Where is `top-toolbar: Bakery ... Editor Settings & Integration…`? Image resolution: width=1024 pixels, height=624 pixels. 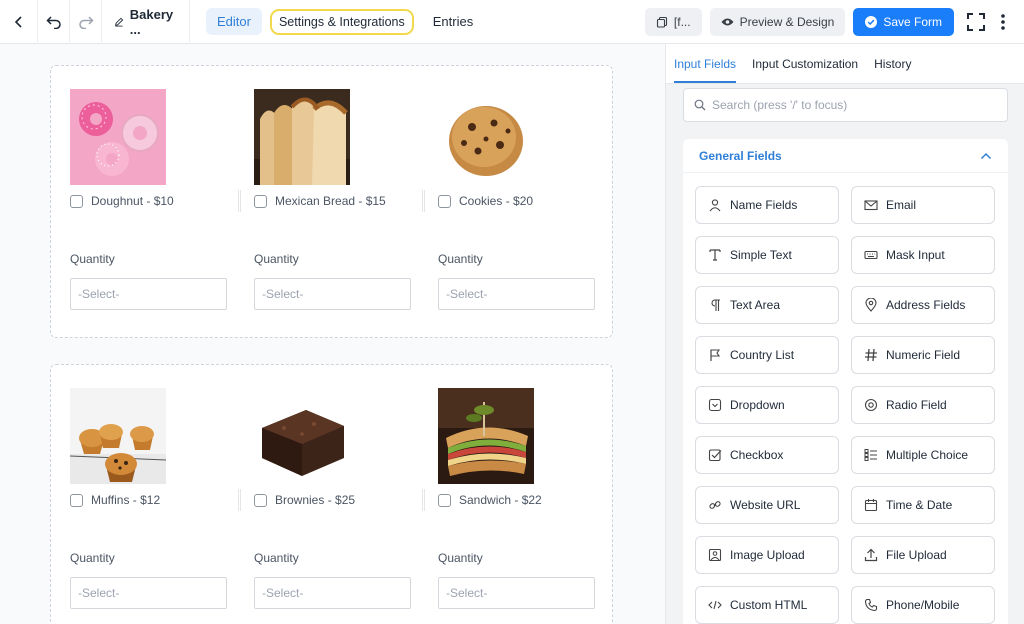
top-toolbar: Bakery ... Editor Settings & Integration… is located at coordinates (512, 22).